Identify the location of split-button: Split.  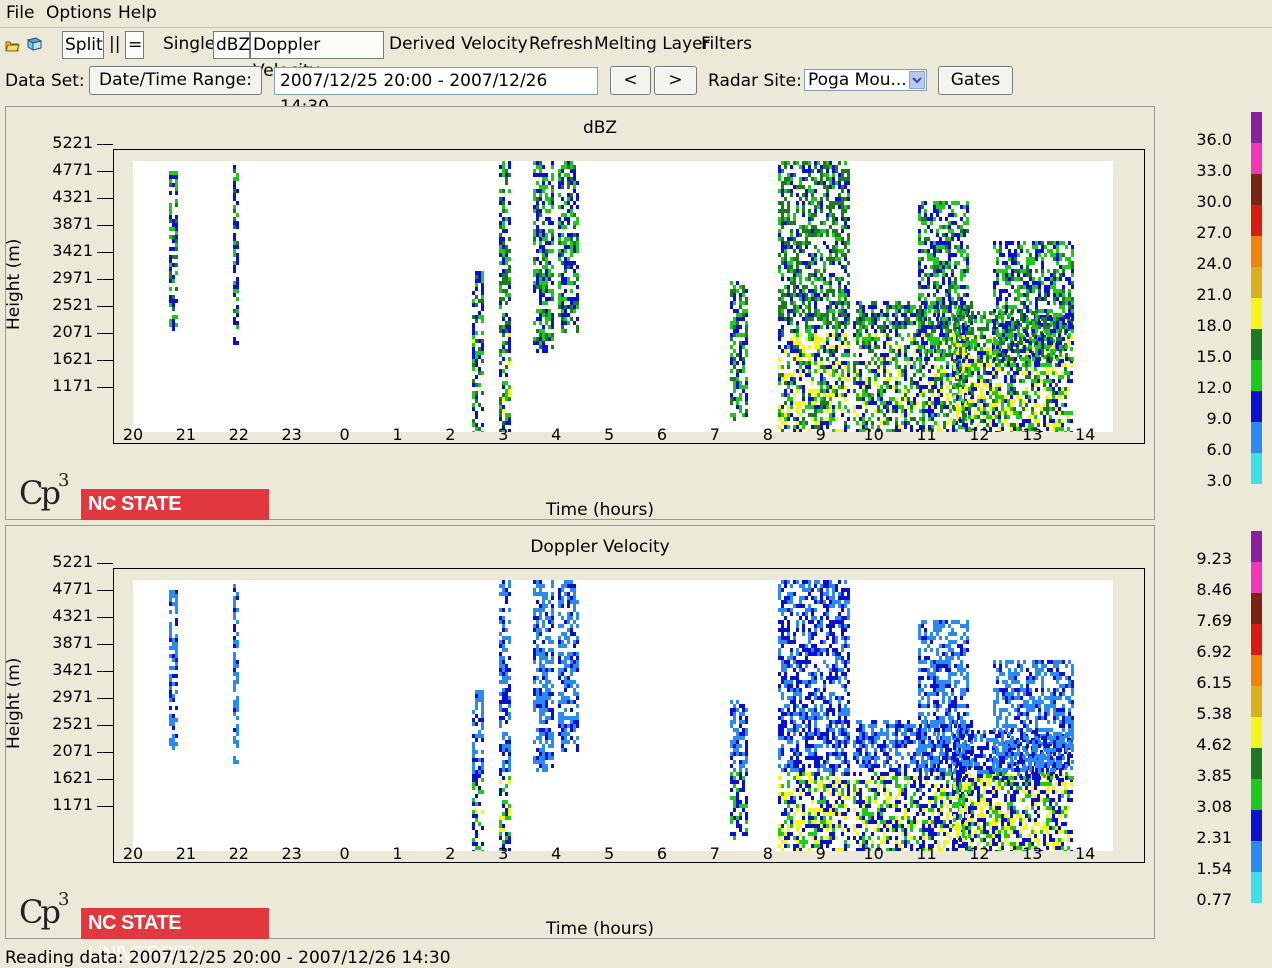
(83, 45).